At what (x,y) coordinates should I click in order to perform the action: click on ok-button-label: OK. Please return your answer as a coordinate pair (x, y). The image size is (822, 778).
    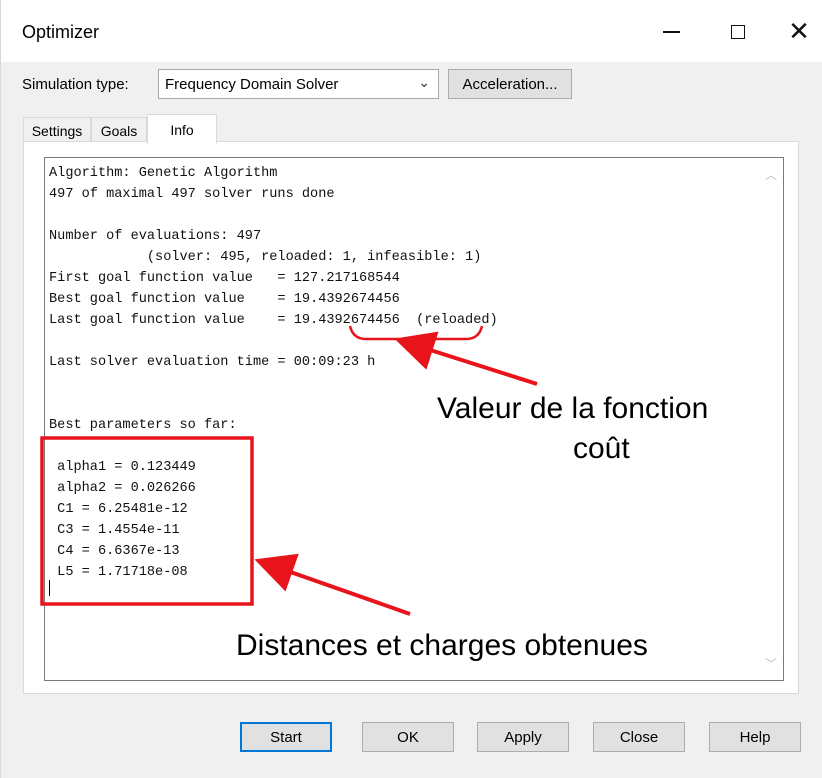
    Looking at the image, I should click on (408, 737).